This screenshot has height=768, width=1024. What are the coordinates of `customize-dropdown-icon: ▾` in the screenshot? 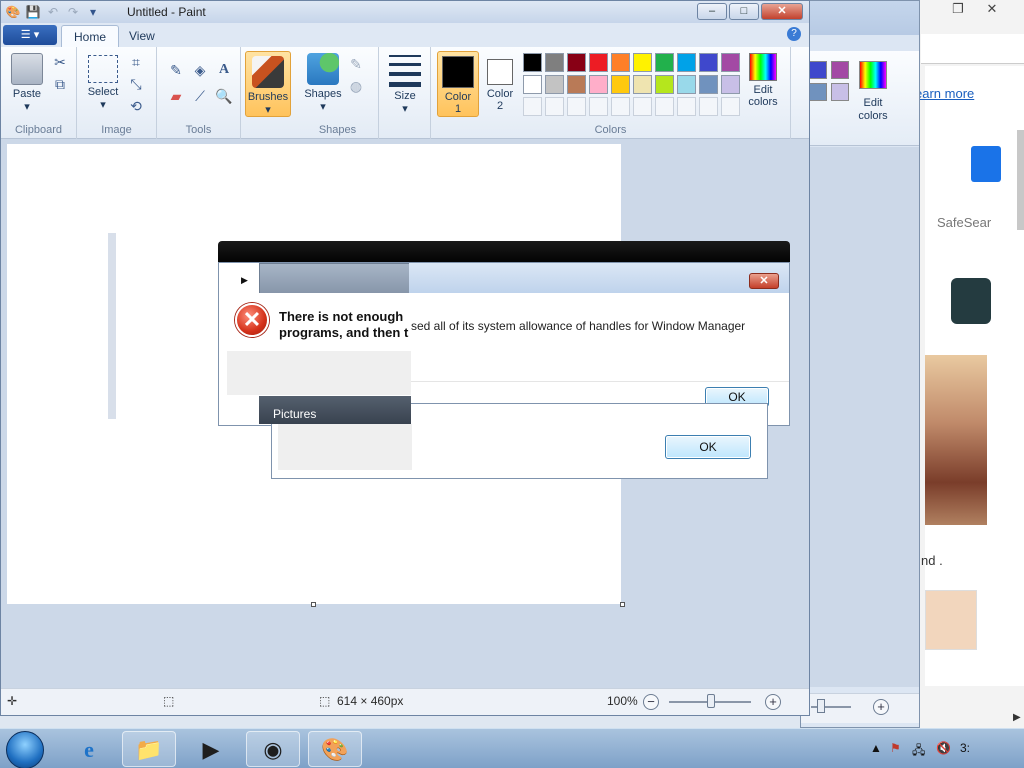 It's located at (93, 12).